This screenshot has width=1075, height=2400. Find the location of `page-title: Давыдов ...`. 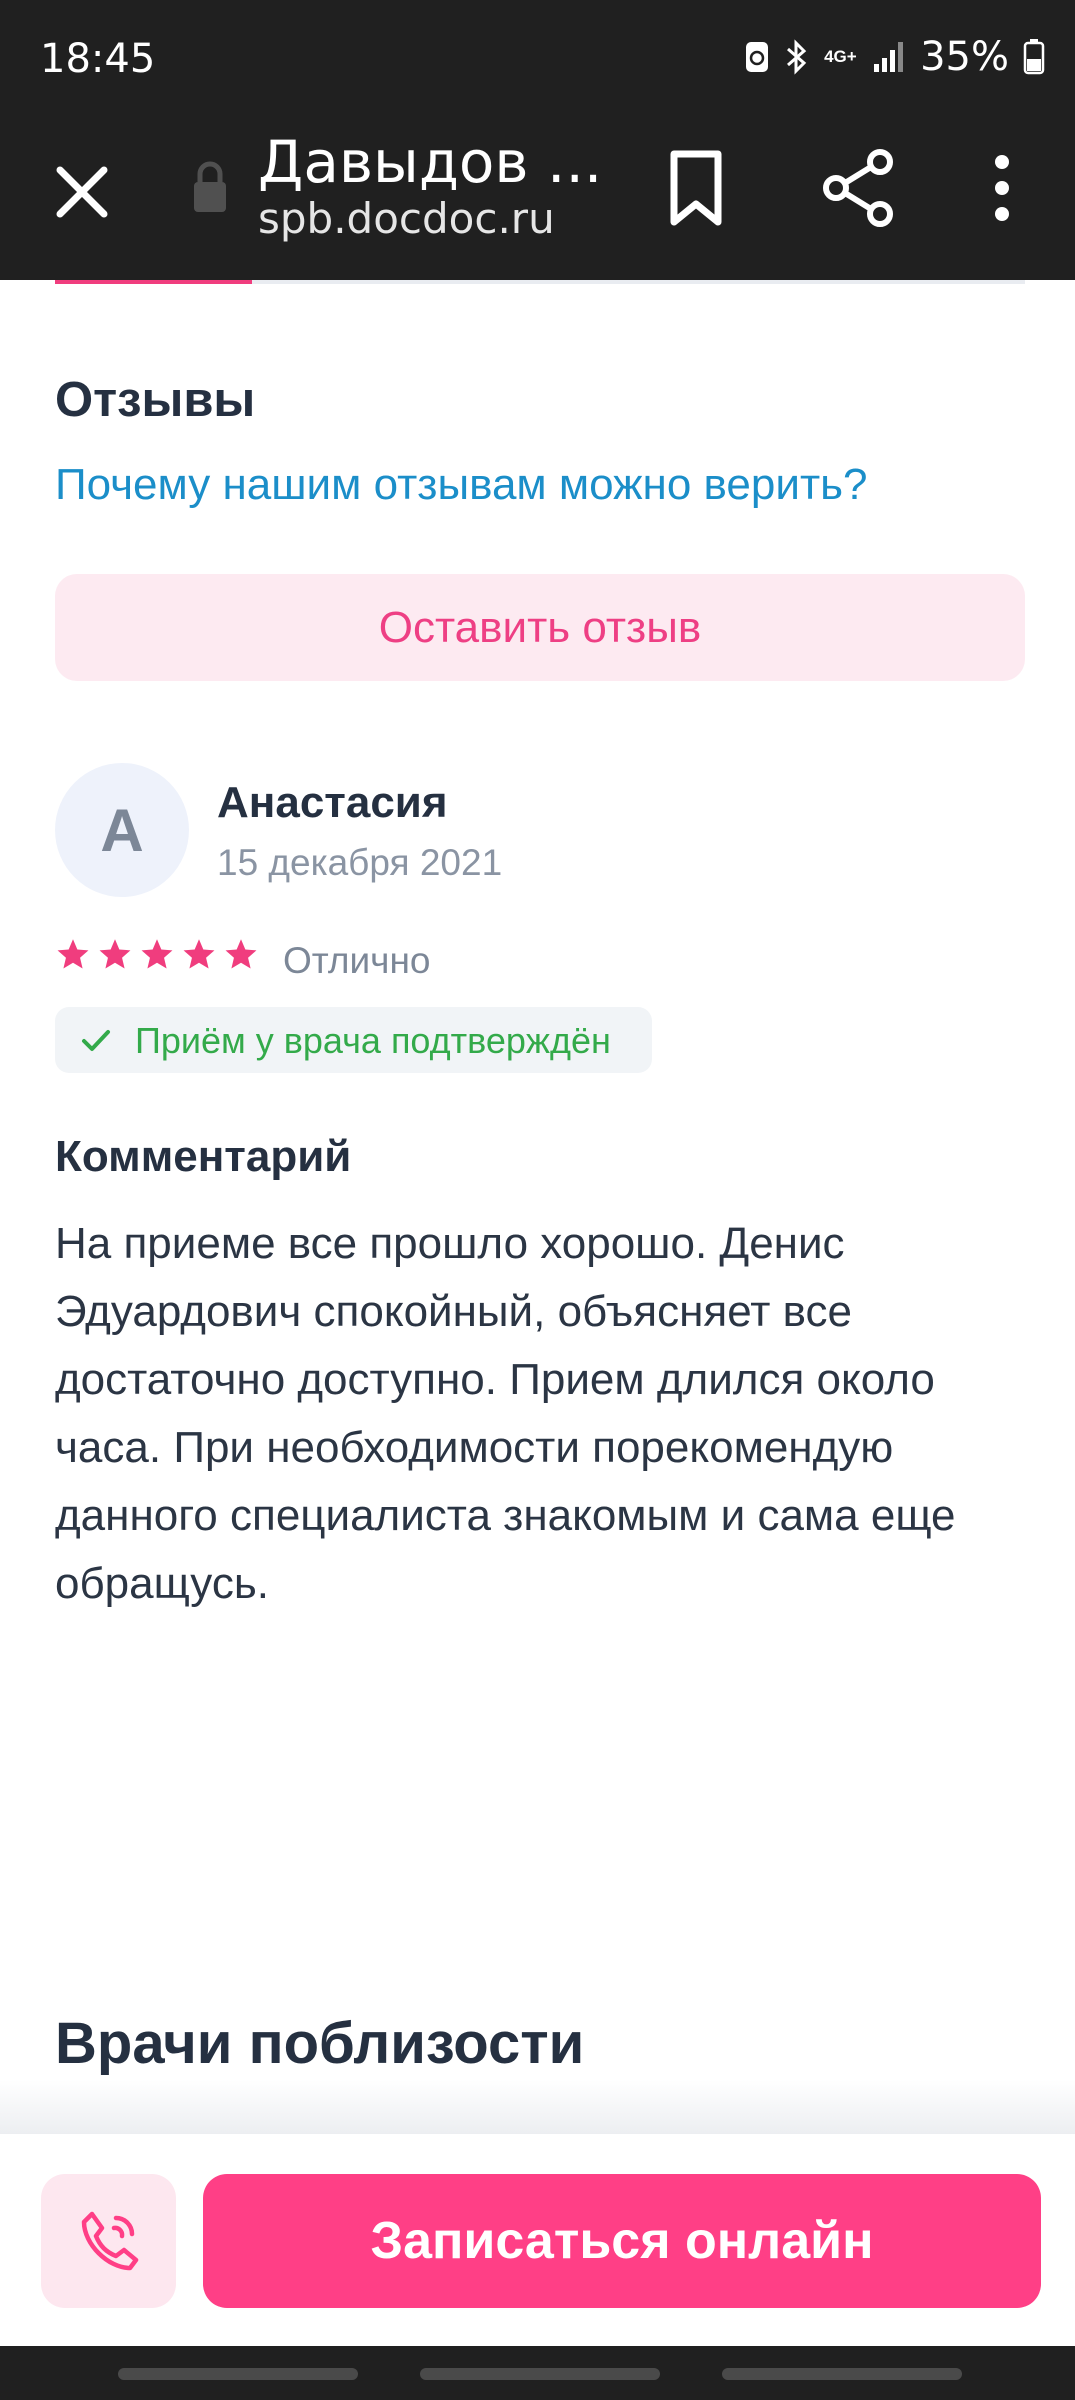

page-title: Давыдов ... is located at coordinates (430, 162).